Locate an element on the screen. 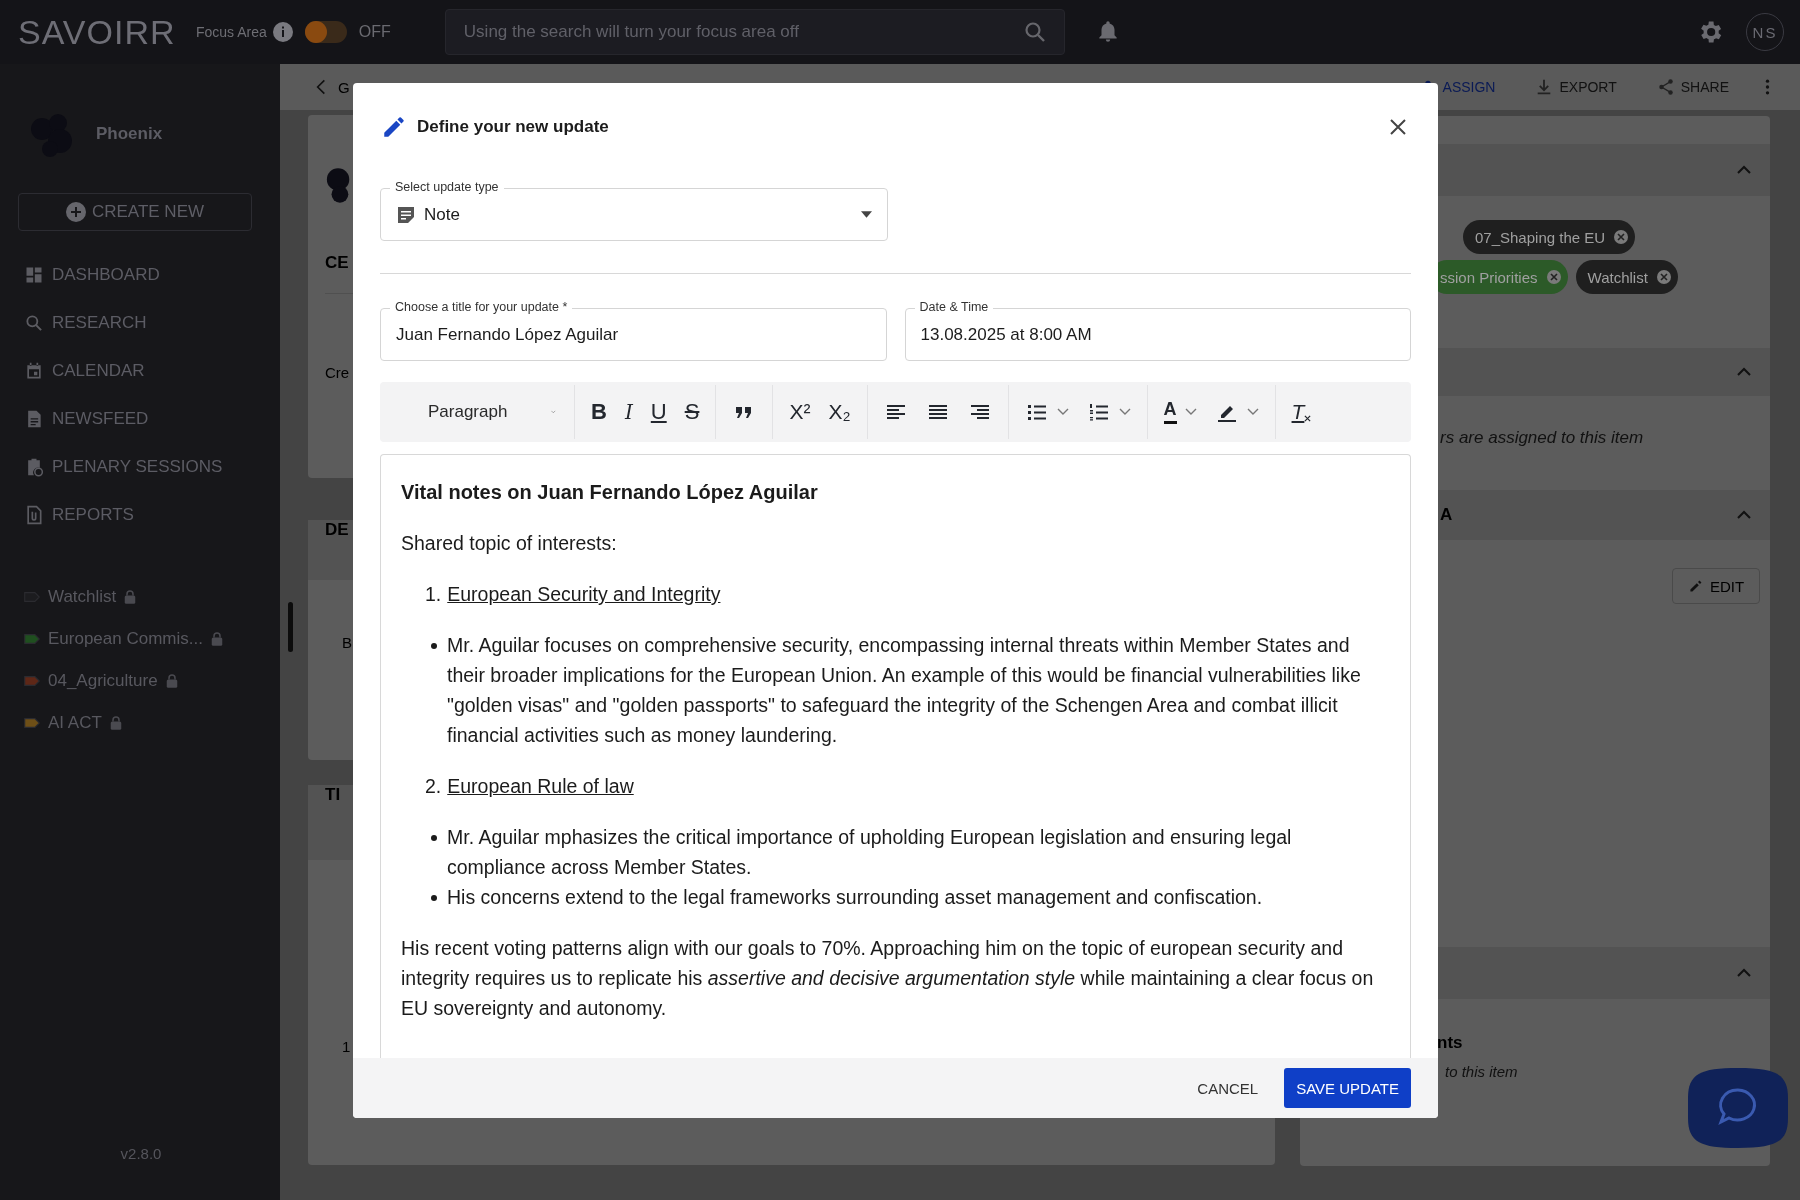  tag-chip: Watchlist is located at coordinates (1626, 277).